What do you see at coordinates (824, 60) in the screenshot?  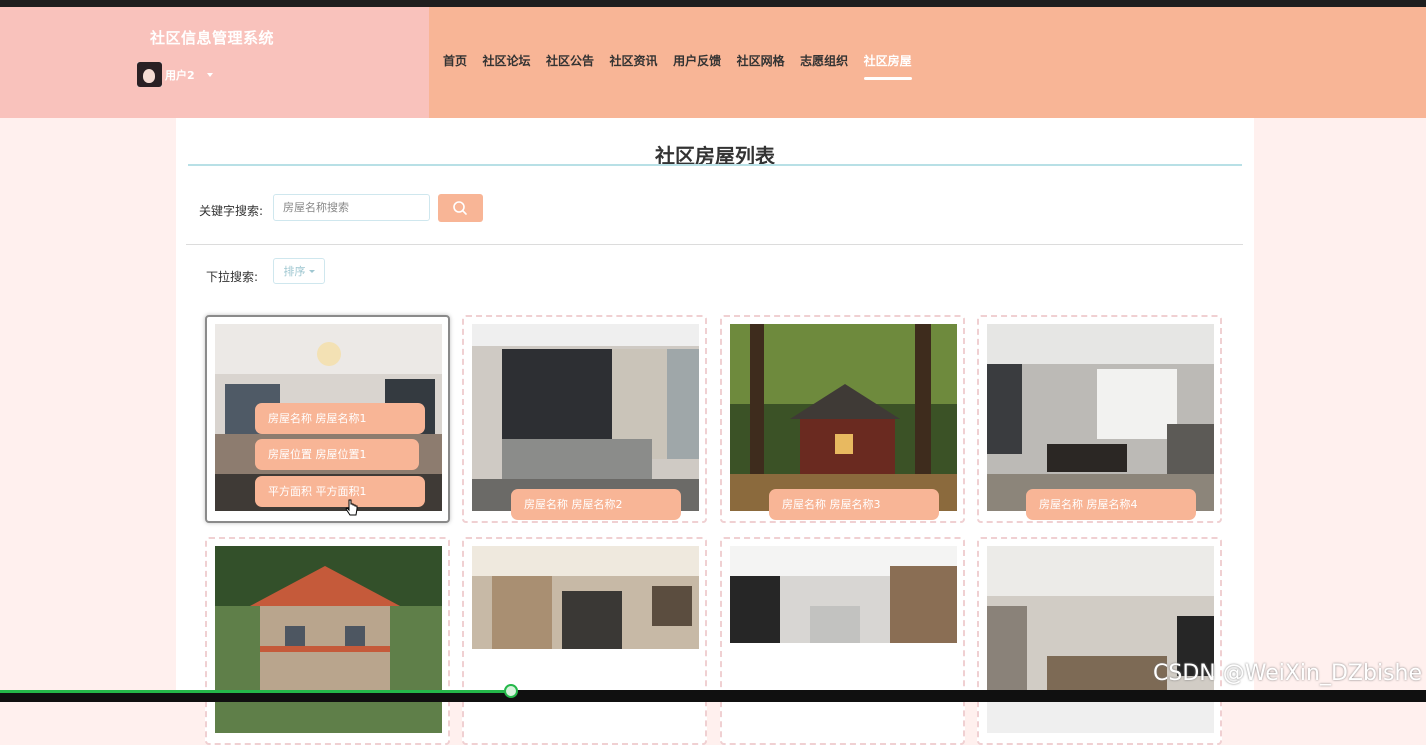 I see `nav-volunteer: 志愿组织` at bounding box center [824, 60].